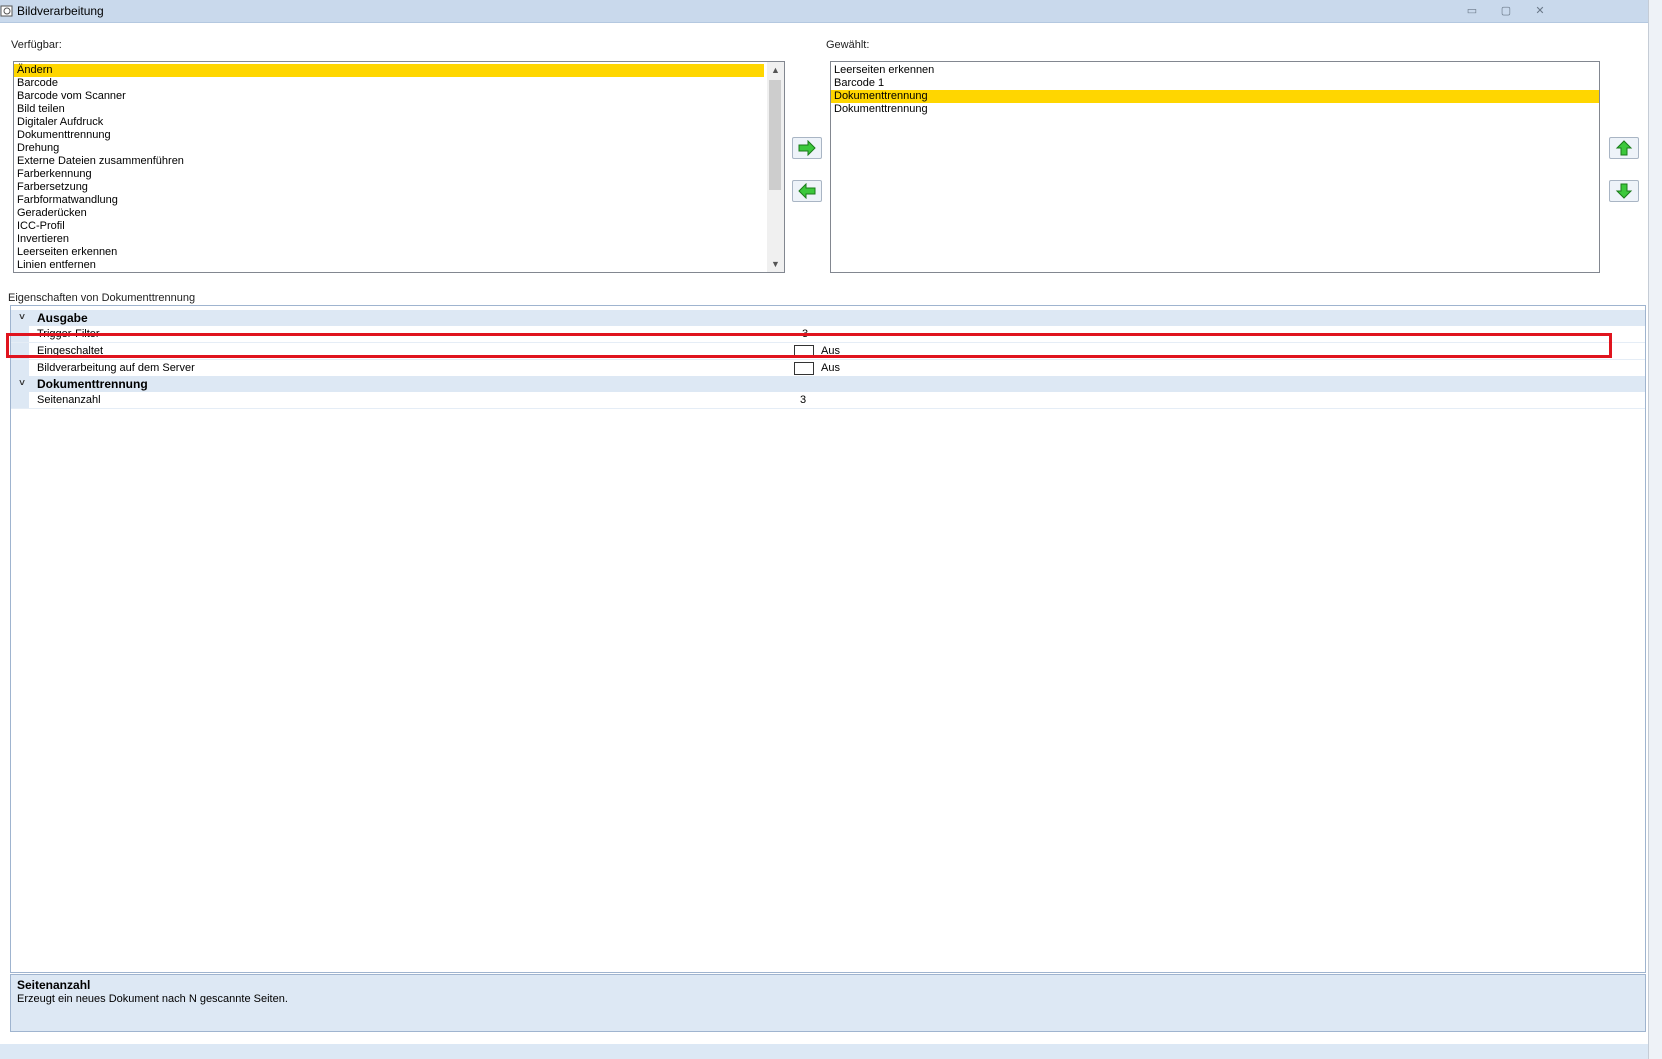  What do you see at coordinates (1655, 529) in the screenshot?
I see `background-window-edge` at bounding box center [1655, 529].